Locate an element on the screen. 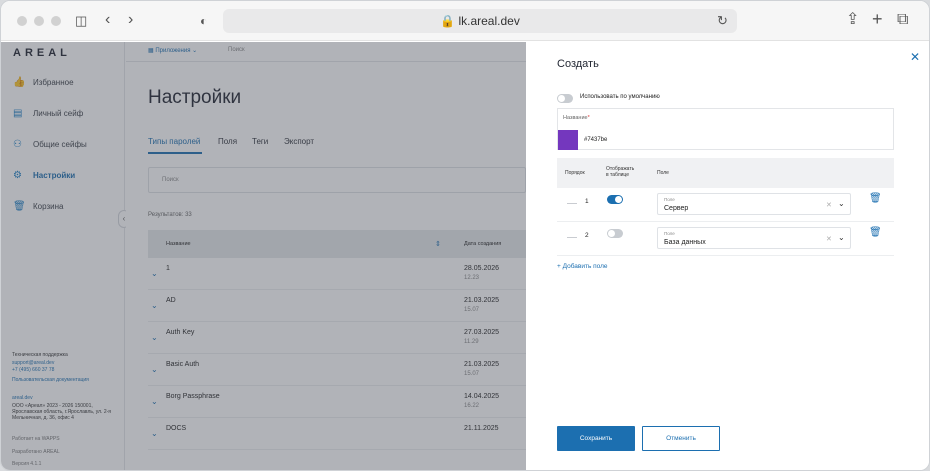 The width and height of the screenshot is (930, 471). browser-toolbar: ◫ ‹ › ◐ 🔒 lk.areal.dev ↻ ⇪ + ⧉ is located at coordinates (465, 21).